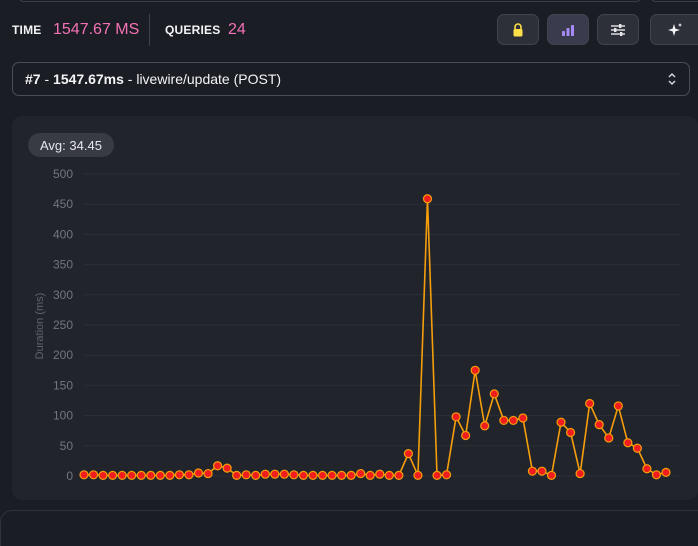 The image size is (698, 546). I want to click on stats-bar: TIME 1547.67 MS QUERIES 24, so click(349, 30).